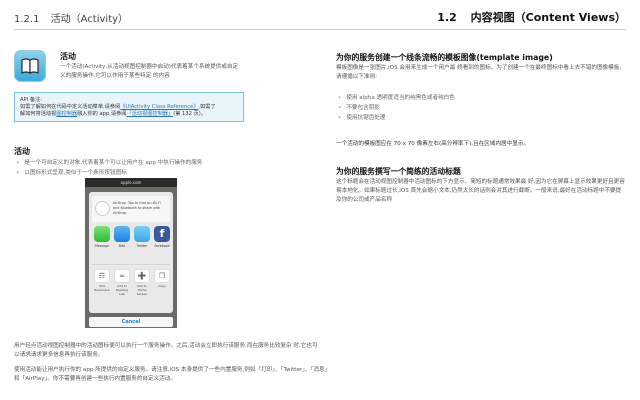  I want to click on activity-section-title: 活动, so click(22, 151).